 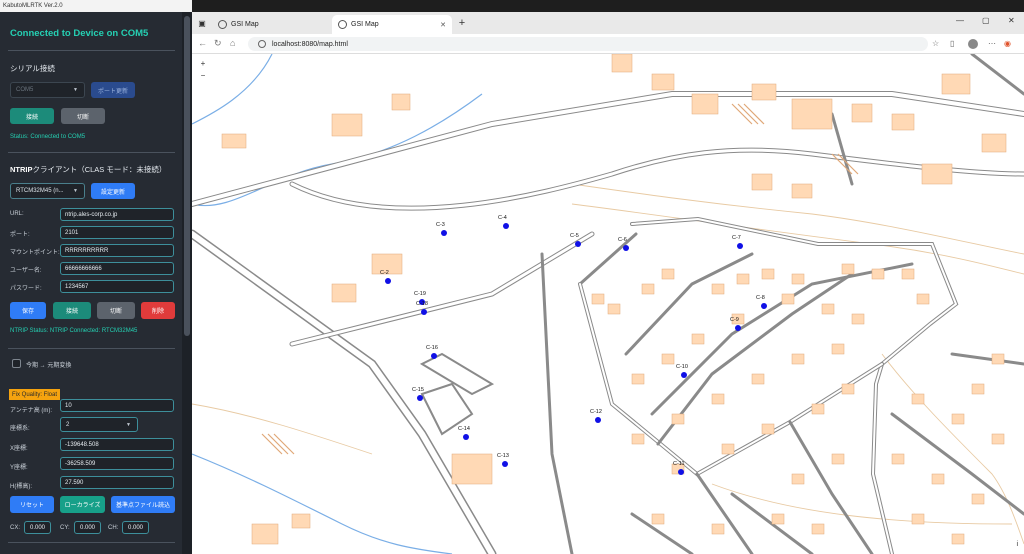 I want to click on zoom-in-button: +, so click(x=203, y=64).